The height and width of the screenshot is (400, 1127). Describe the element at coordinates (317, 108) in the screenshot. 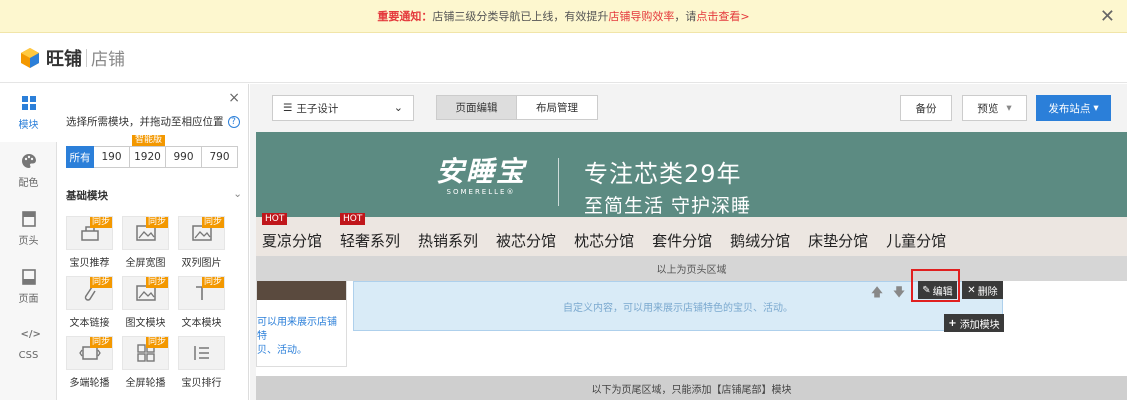

I see `theme-select-value: 王子设计` at that location.